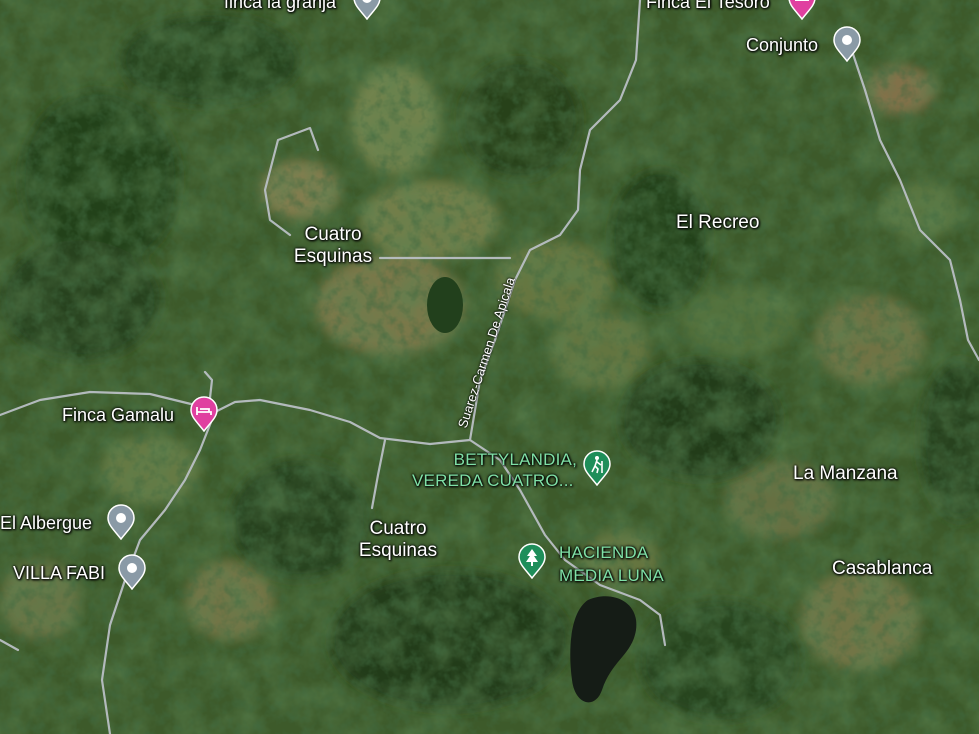 The image size is (979, 734). Describe the element at coordinates (603, 553) in the screenshot. I see `poi-label-hacienda-line1: HACIENDA` at that location.